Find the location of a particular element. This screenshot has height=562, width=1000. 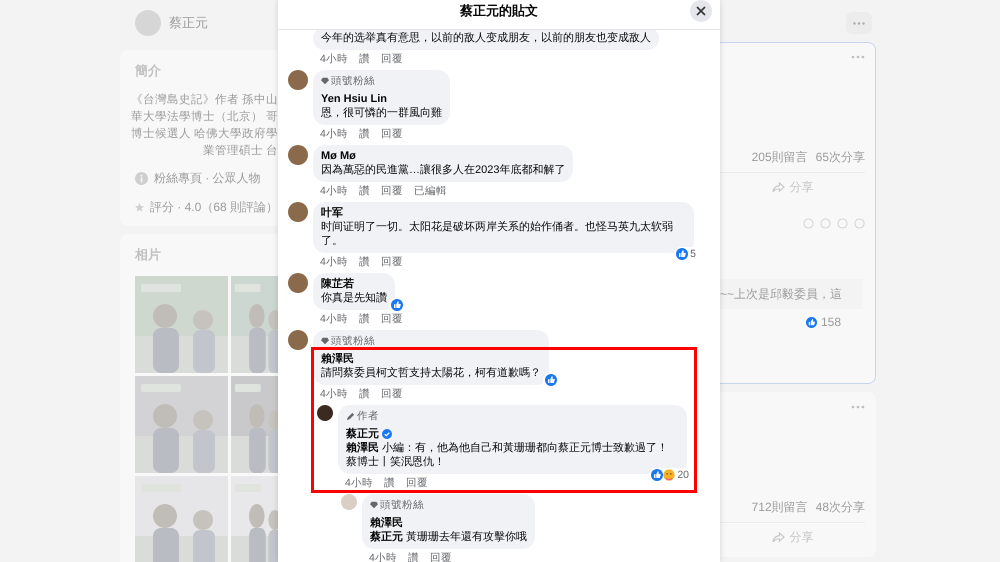

close-button is located at coordinates (701, 11).